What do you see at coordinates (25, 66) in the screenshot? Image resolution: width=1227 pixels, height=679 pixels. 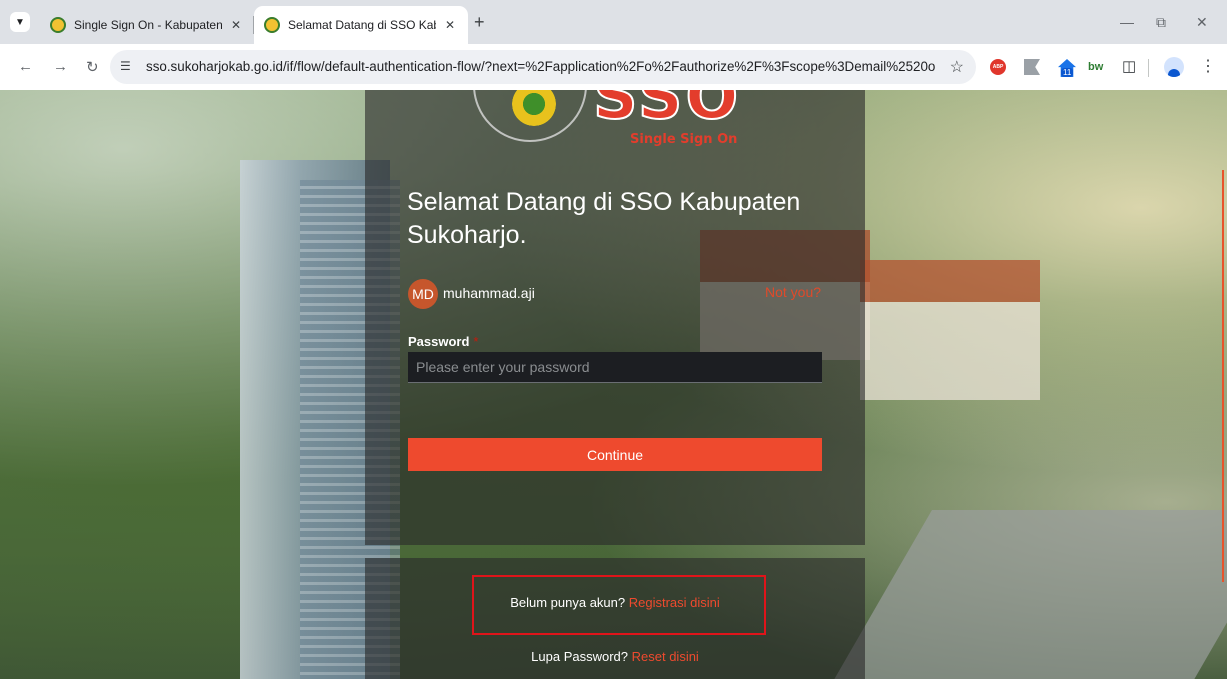 I see `back-arrow-icon: ←` at bounding box center [25, 66].